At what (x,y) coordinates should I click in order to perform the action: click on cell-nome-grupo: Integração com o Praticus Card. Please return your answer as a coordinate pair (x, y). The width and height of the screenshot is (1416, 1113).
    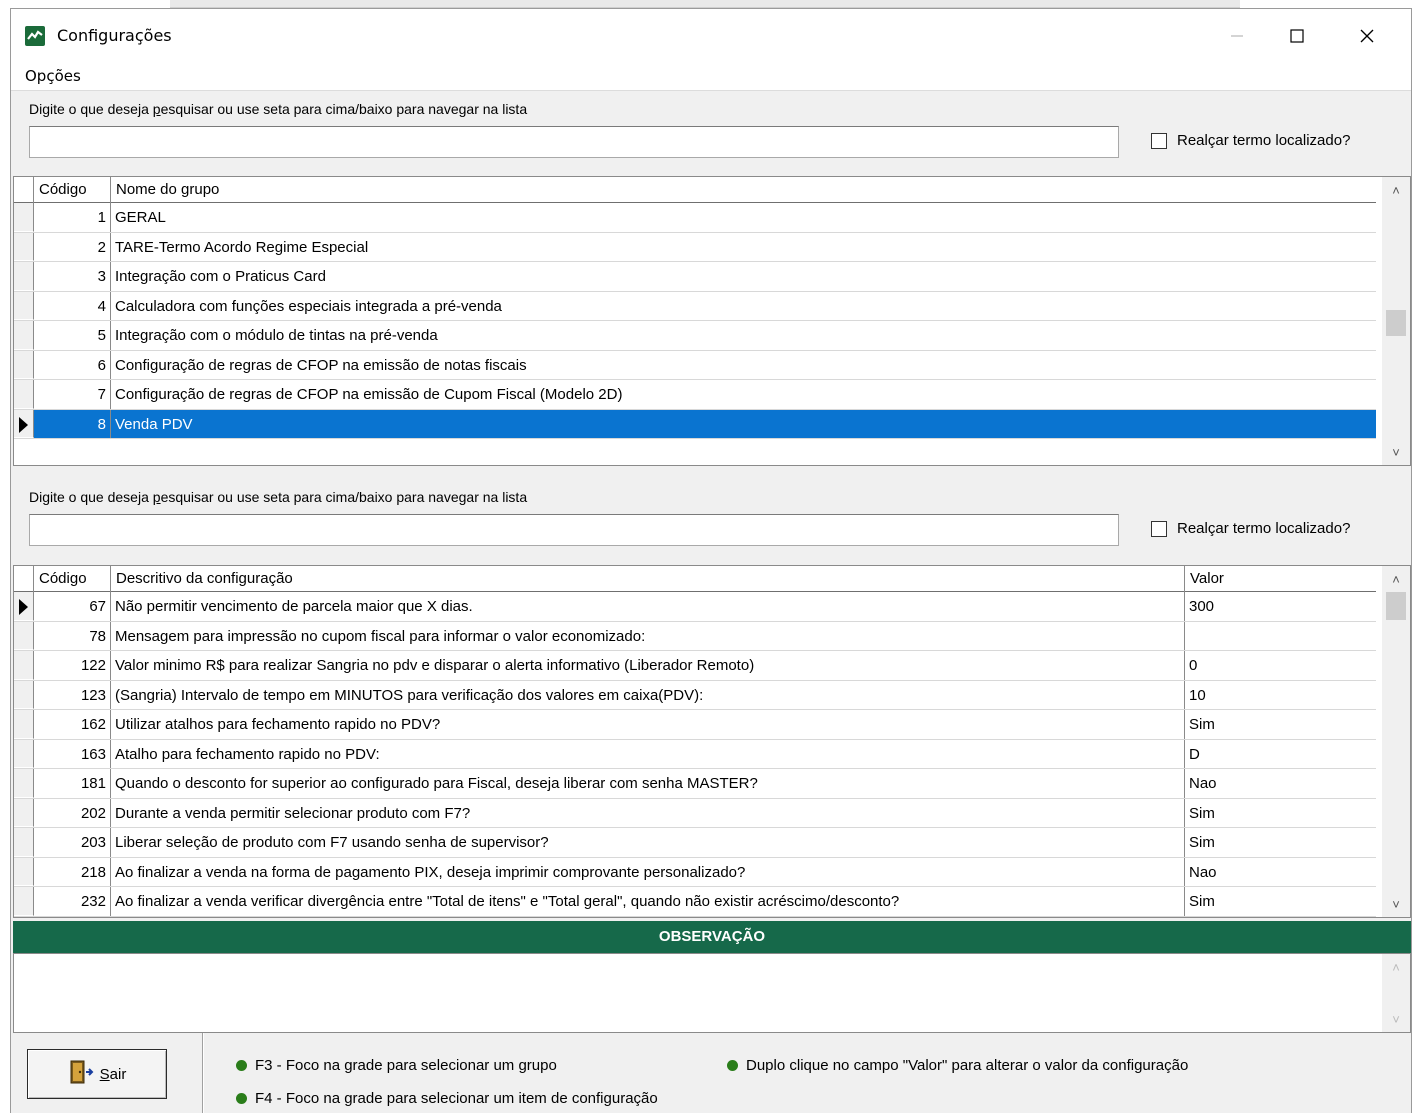
    Looking at the image, I should click on (743, 276).